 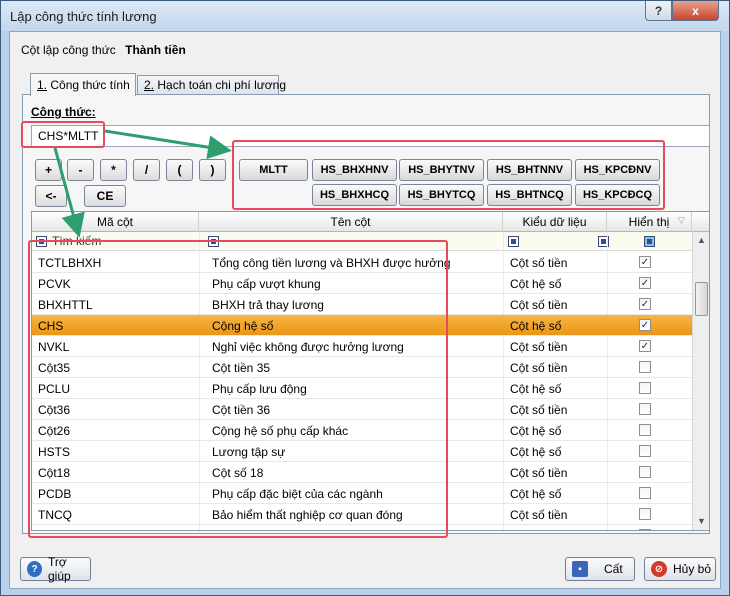 I want to click on table-row: HSTS Lương tập sự Cột hệ số, so click(x=362, y=451).